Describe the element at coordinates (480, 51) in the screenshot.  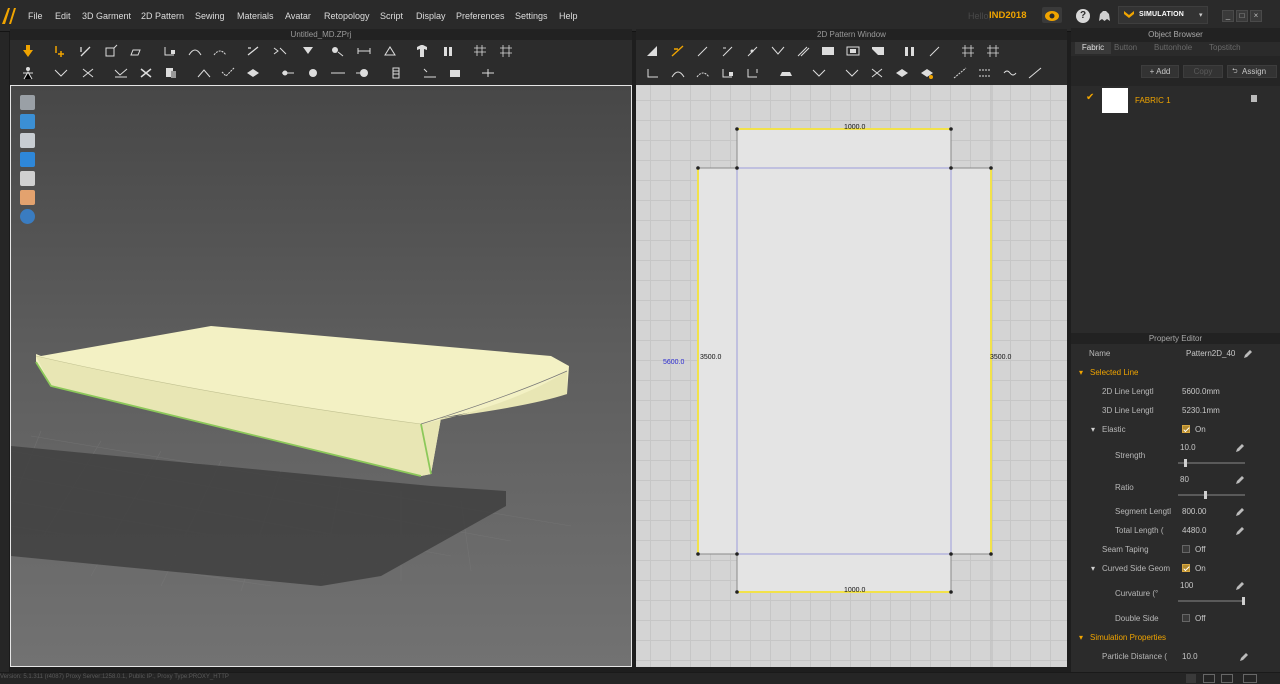
I see `grid-icon` at that location.